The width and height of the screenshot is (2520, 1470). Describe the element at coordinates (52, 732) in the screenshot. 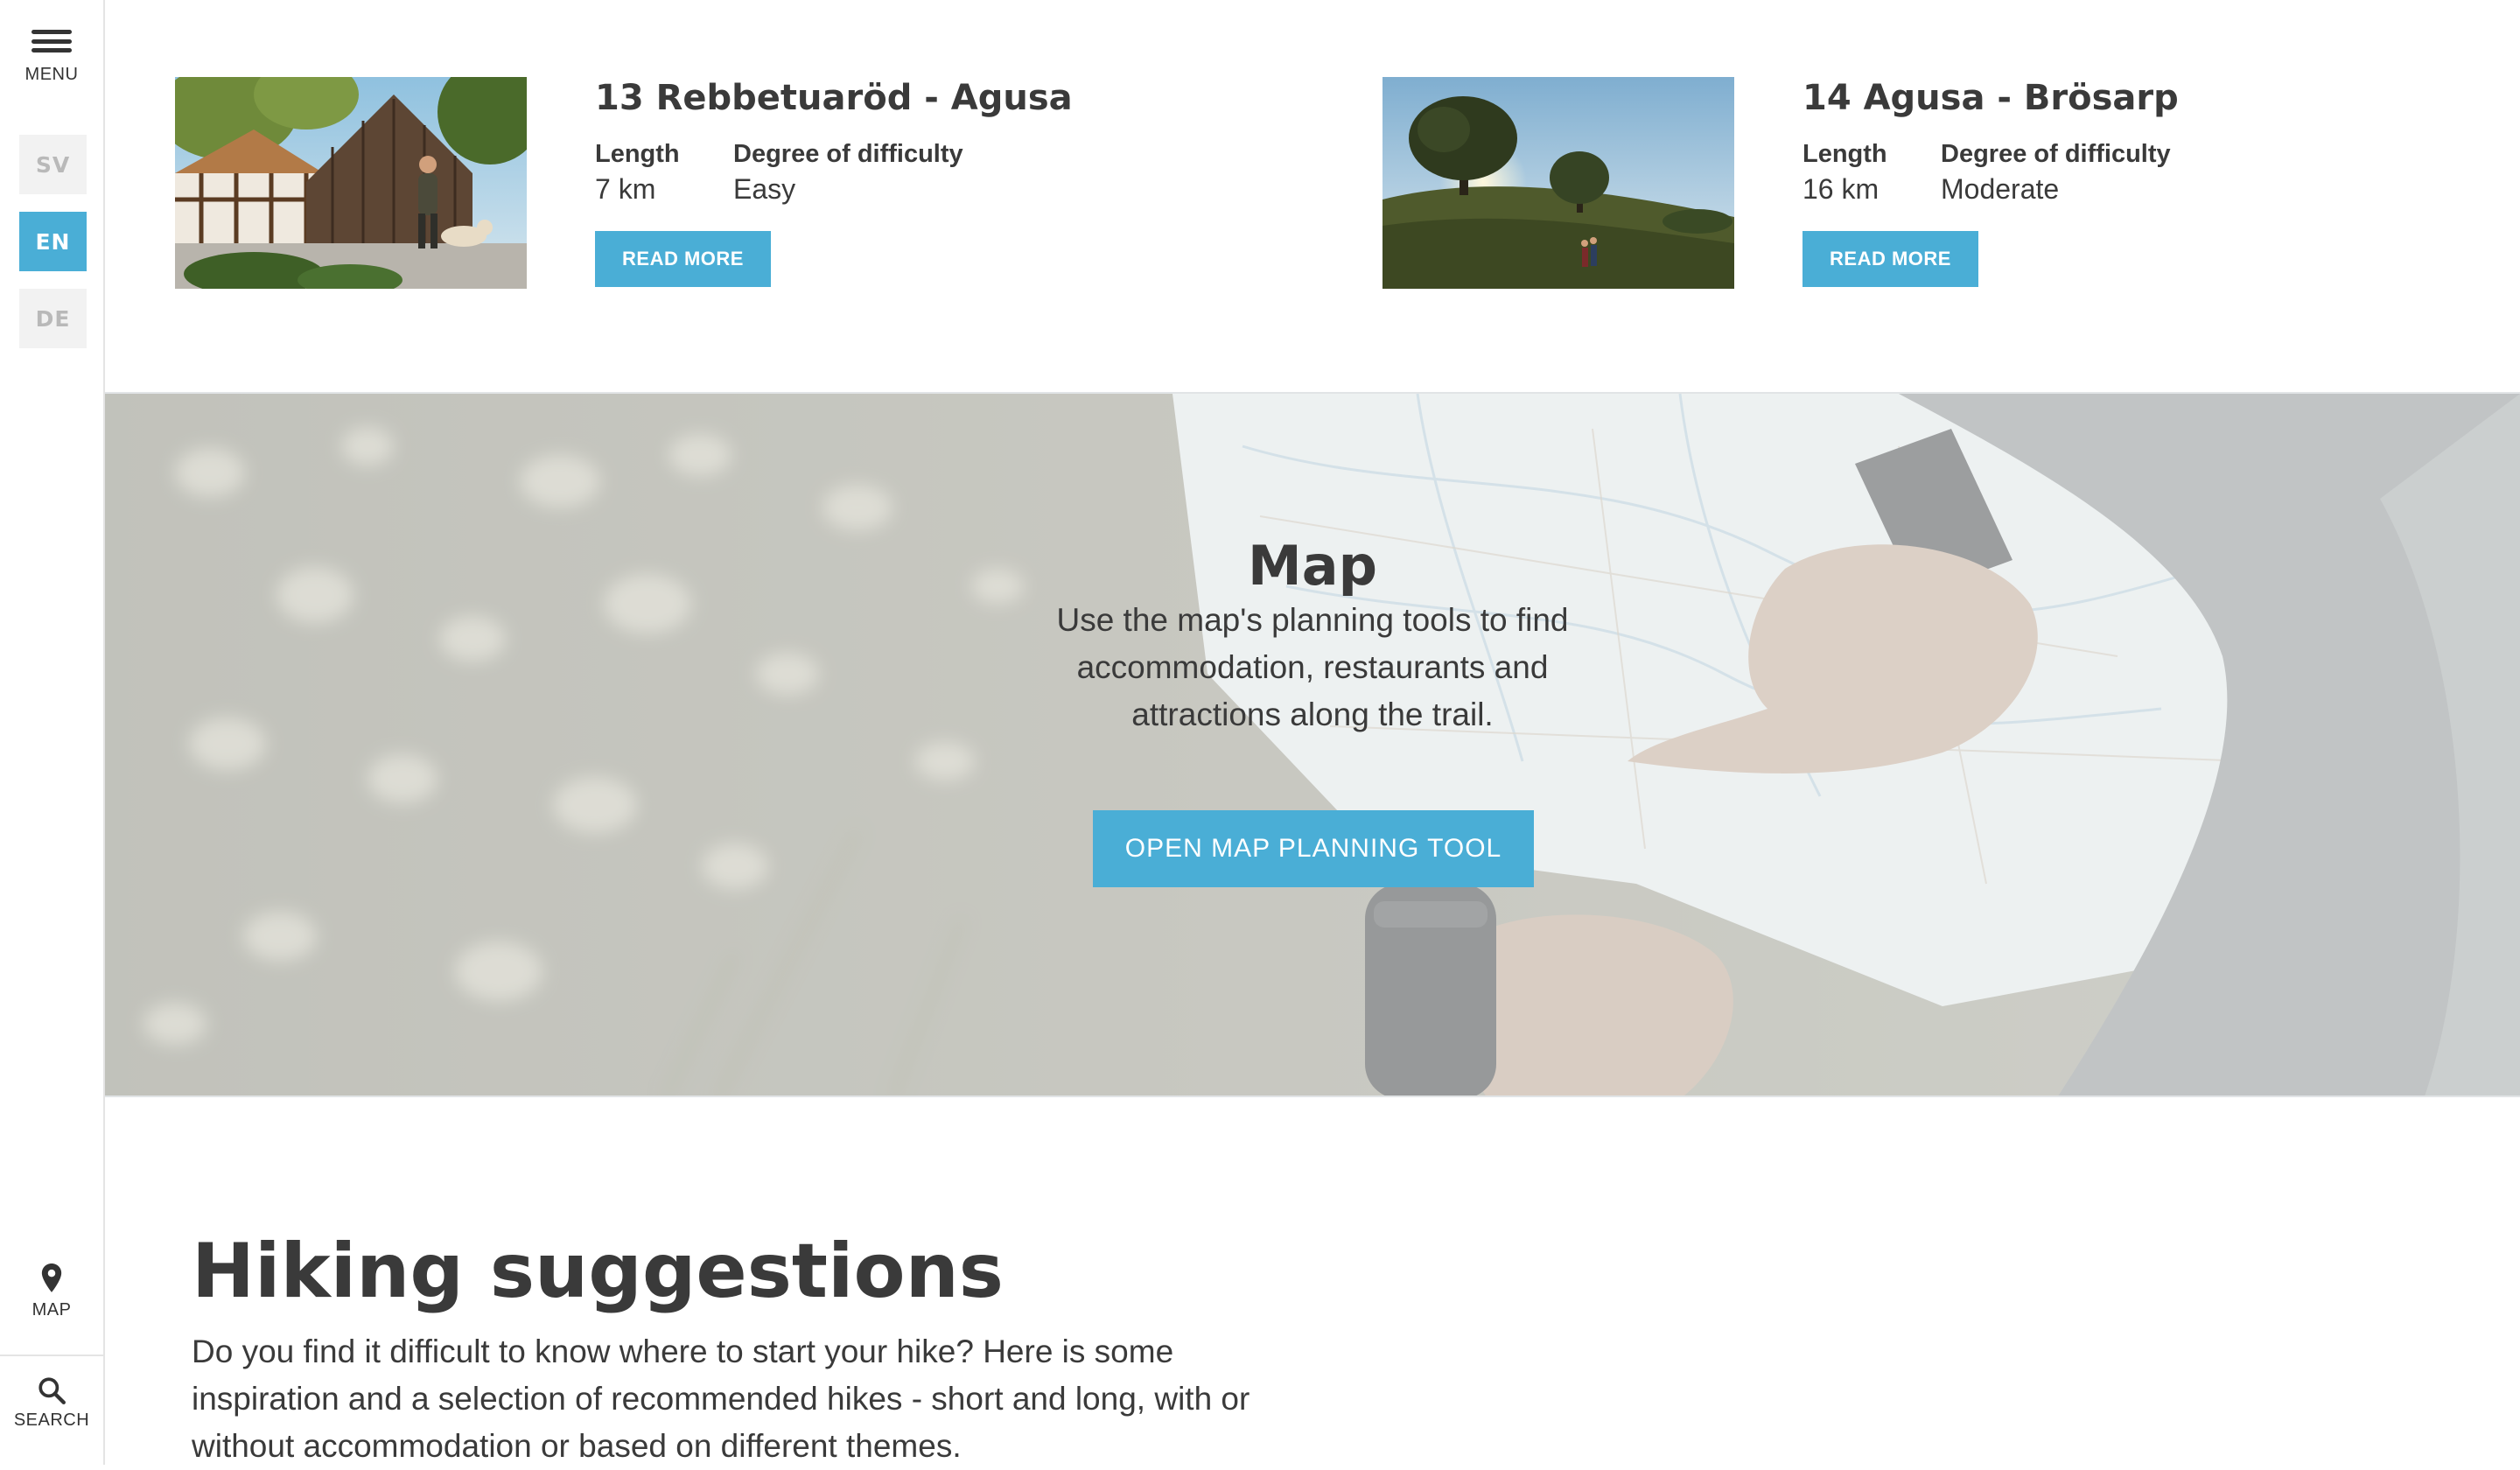

I see `side-rail: MENU SV EN DE MAP SEARCH` at that location.